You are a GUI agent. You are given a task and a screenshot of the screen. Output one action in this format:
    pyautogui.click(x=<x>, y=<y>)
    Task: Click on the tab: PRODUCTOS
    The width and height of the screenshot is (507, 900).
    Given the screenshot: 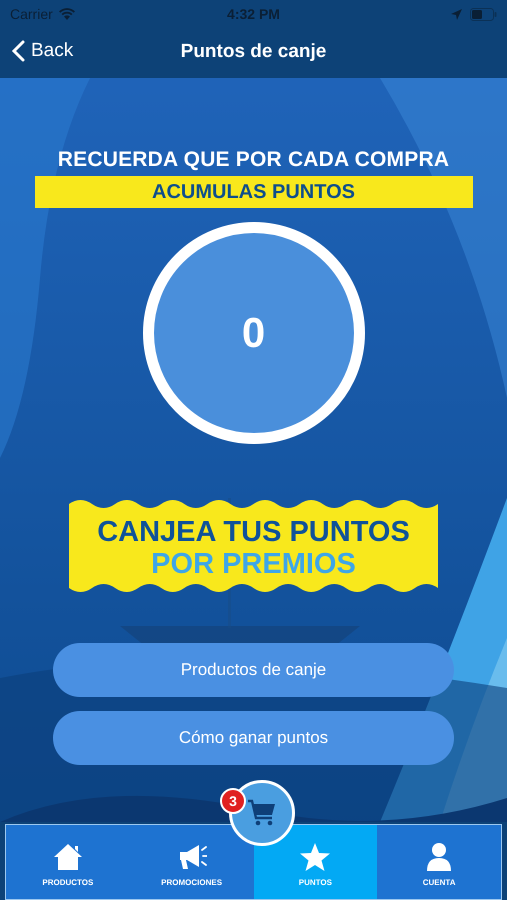 What is the action you would take?
    pyautogui.click(x=68, y=862)
    